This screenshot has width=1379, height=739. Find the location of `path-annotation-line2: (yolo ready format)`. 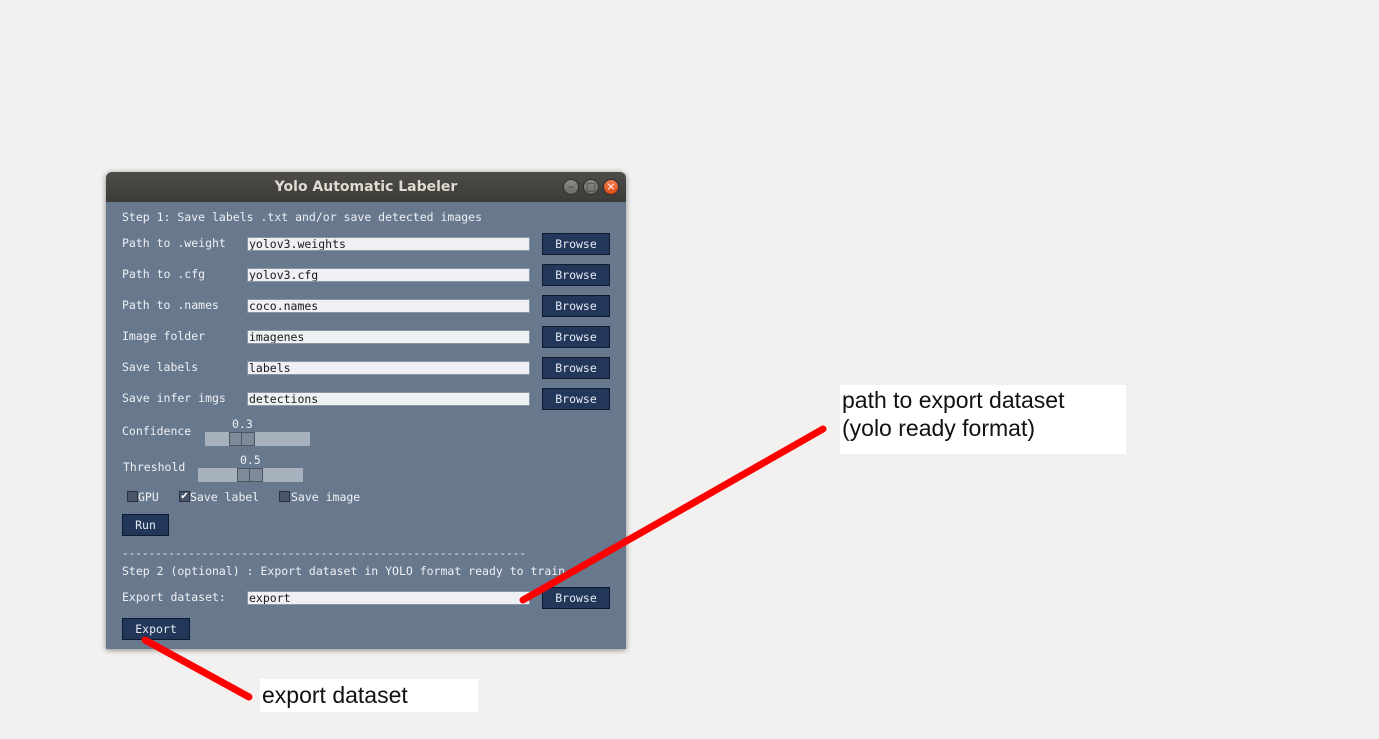

path-annotation-line2: (yolo ready format) is located at coordinates (939, 428).